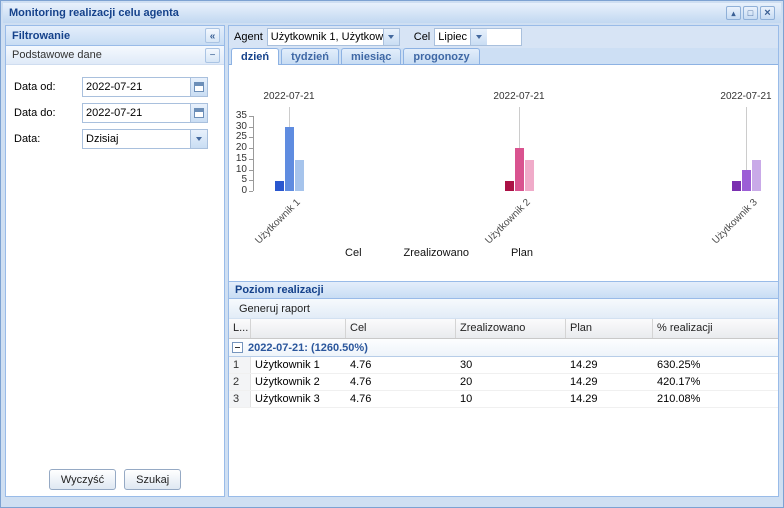 The image size is (784, 508). What do you see at coordinates (241, 115) in the screenshot?
I see `y-tick-label: 35` at bounding box center [241, 115].